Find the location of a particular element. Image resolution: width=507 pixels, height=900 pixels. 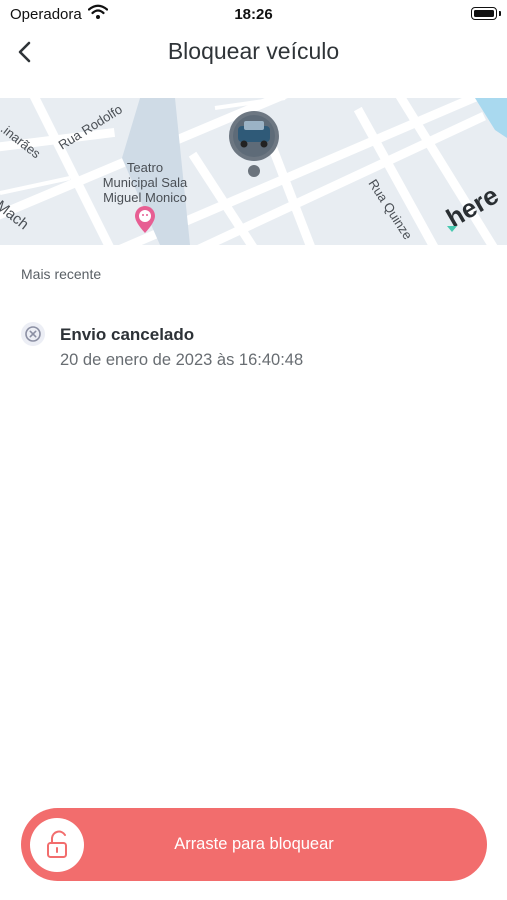

section-label-recent: Mais recente is located at coordinates (61, 274).